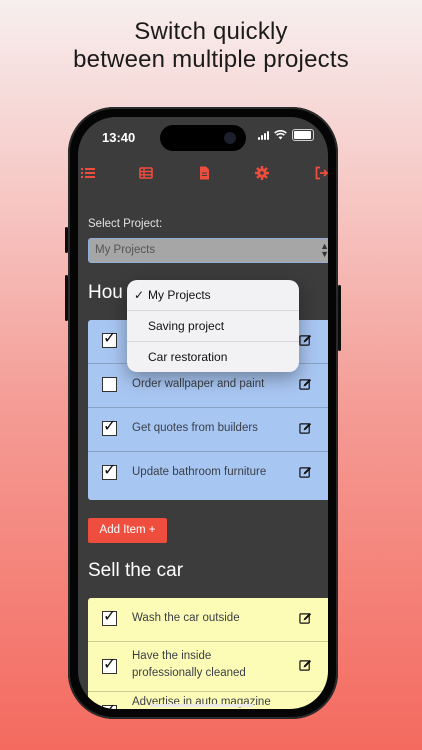 The width and height of the screenshot is (422, 750). What do you see at coordinates (109, 384) in the screenshot?
I see `checkbox` at bounding box center [109, 384].